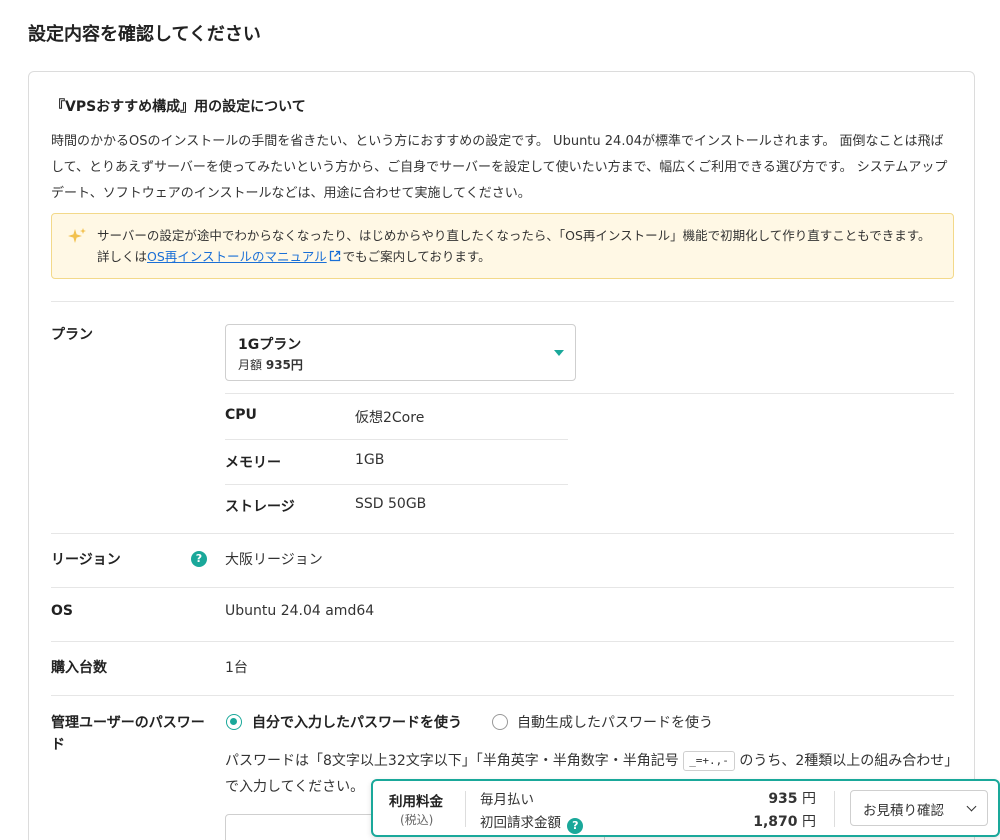  Describe the element at coordinates (79, 668) in the screenshot. I see `count-label: 購入台数` at that location.